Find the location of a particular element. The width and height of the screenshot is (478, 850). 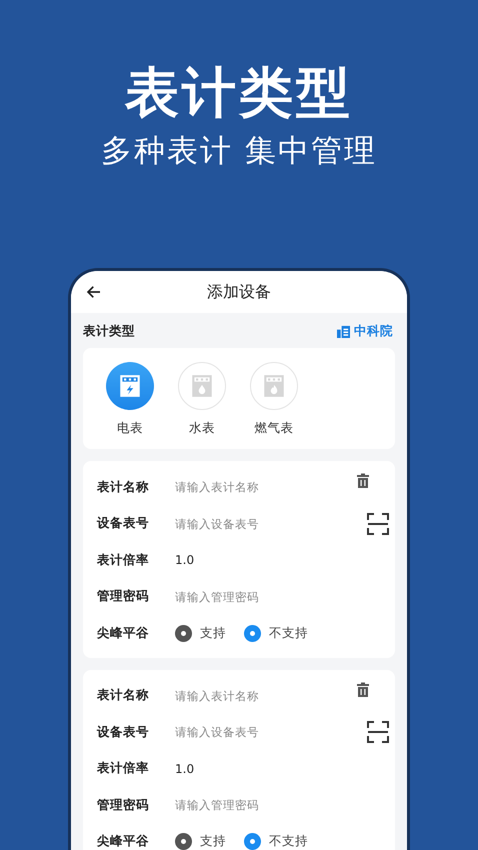

org-link: 中科院 is located at coordinates (365, 331).